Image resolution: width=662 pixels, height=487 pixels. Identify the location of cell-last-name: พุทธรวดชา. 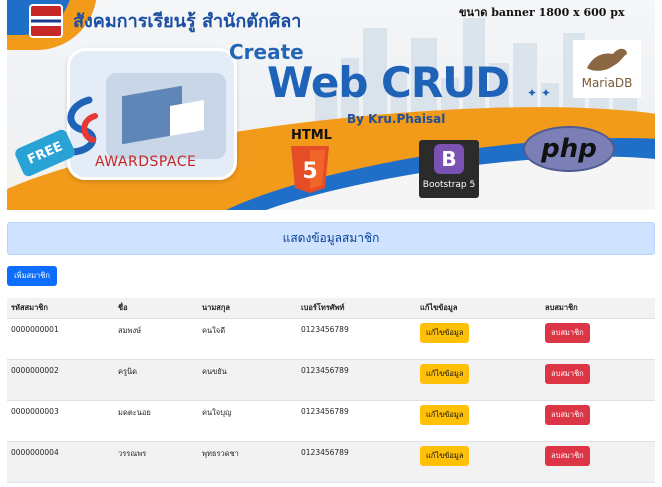
(247, 462).